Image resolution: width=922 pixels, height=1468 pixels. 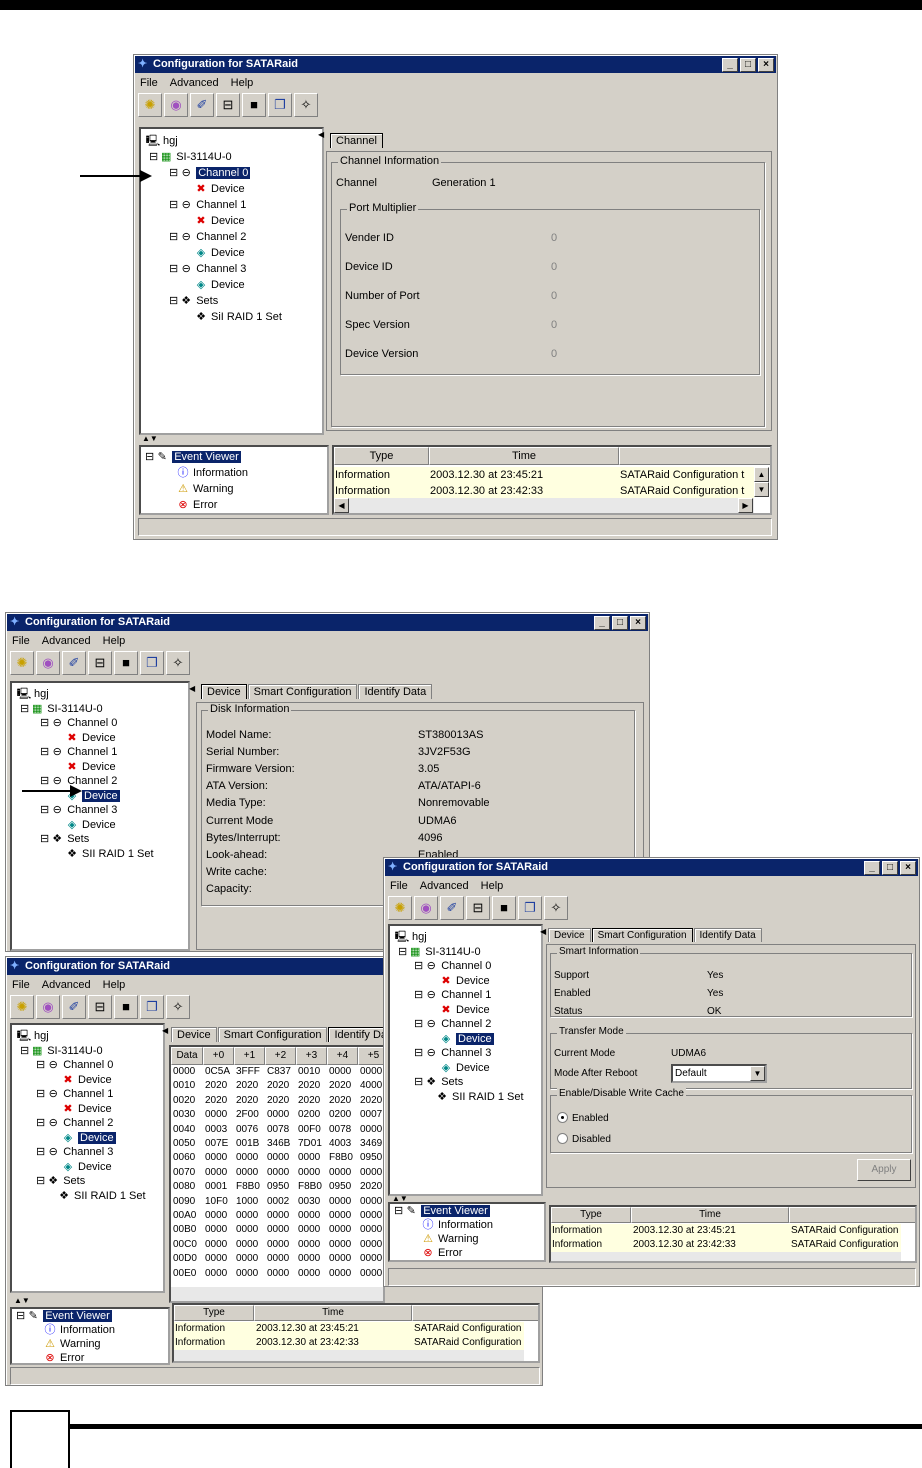 What do you see at coordinates (187, 1056) in the screenshot?
I see `identify-col-header: Data` at bounding box center [187, 1056].